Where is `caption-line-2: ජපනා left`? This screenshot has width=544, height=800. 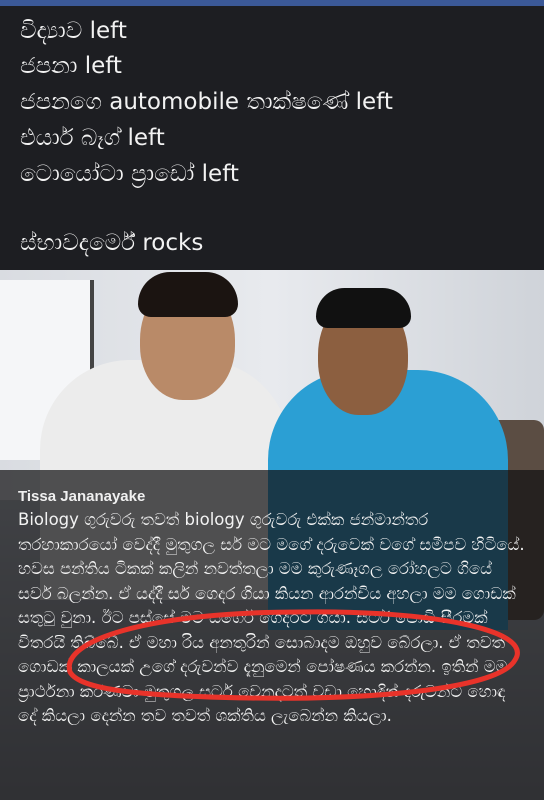 caption-line-2: ජපනා left is located at coordinates (71, 66).